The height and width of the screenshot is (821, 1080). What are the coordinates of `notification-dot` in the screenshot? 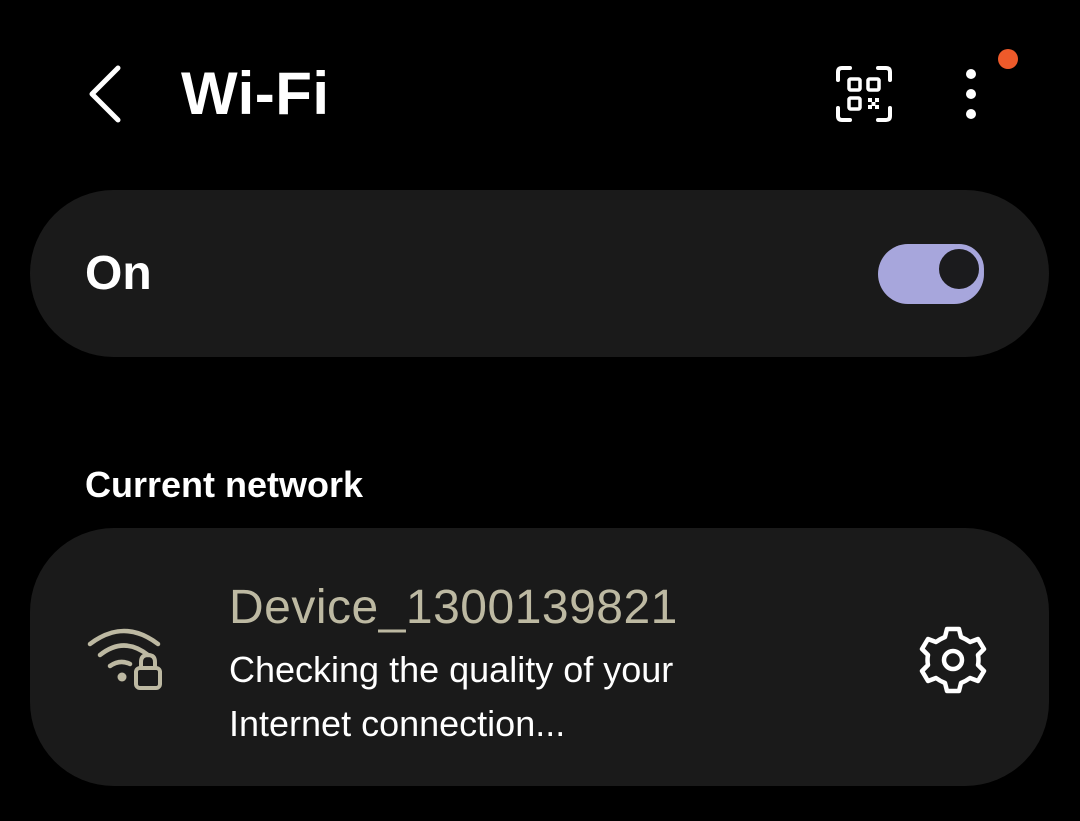 It's located at (1008, 59).